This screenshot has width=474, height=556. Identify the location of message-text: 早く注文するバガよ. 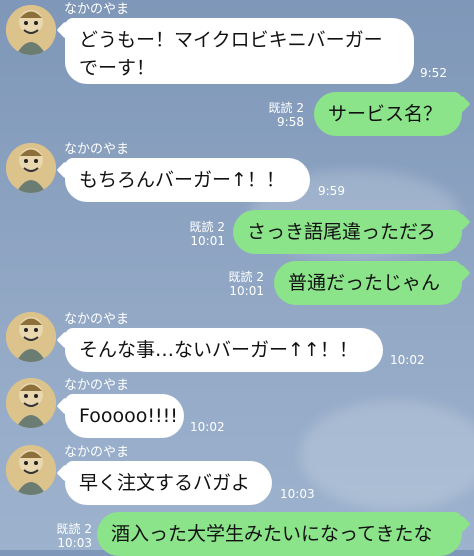
(165, 483).